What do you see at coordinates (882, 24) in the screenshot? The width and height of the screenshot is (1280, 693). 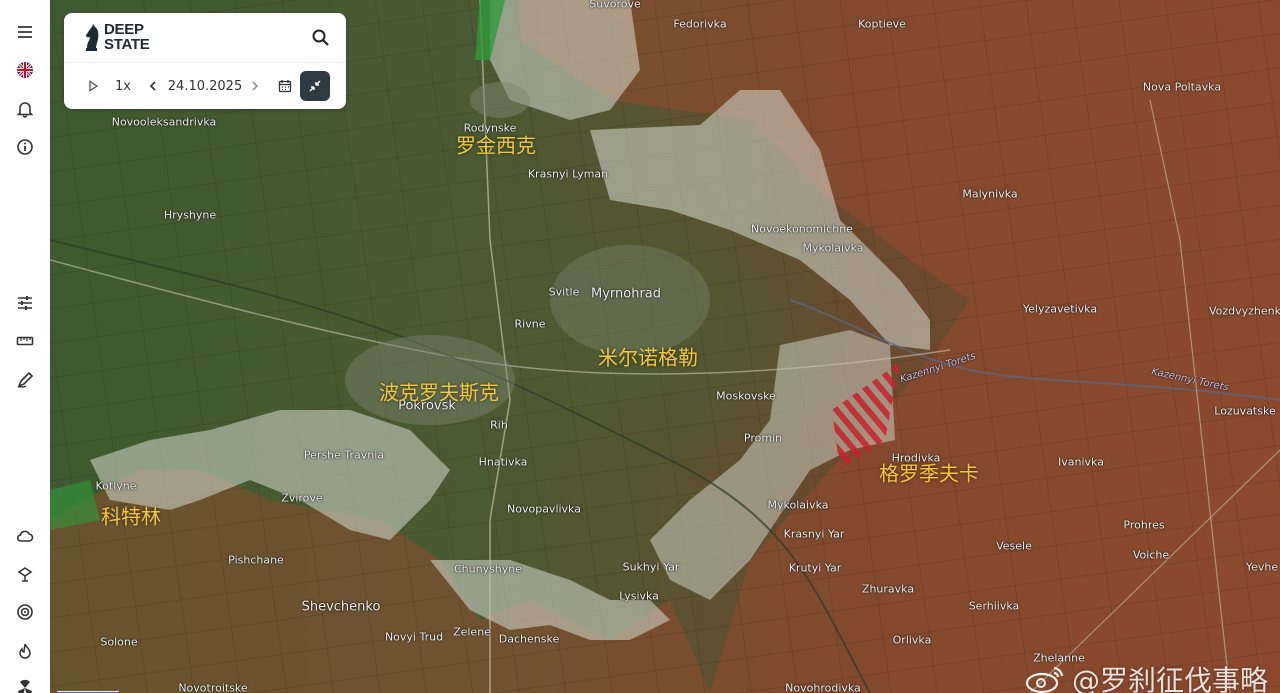 I see `place-label: Koptieve` at bounding box center [882, 24].